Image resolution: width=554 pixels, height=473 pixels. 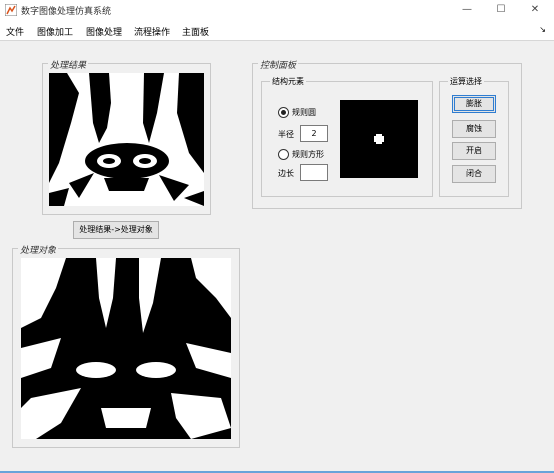 What do you see at coordinates (308, 154) in the screenshot?
I see `square-label: 规则方形` at bounding box center [308, 154].